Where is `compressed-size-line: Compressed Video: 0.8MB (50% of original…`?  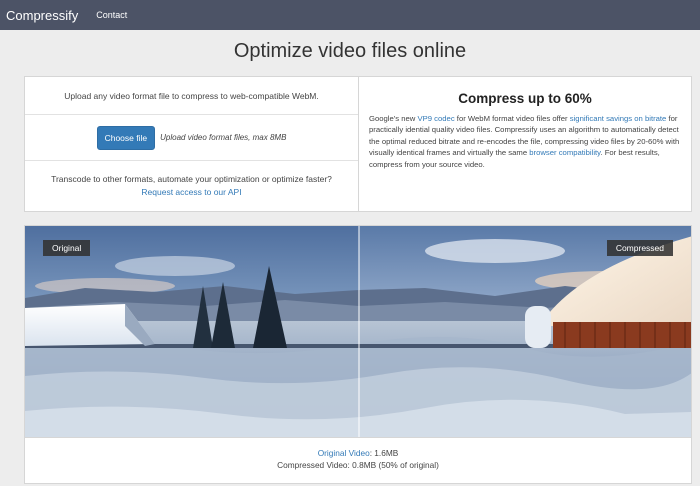
compressed-size-line: Compressed Video: 0.8MB (50% of original… is located at coordinates (358, 464).